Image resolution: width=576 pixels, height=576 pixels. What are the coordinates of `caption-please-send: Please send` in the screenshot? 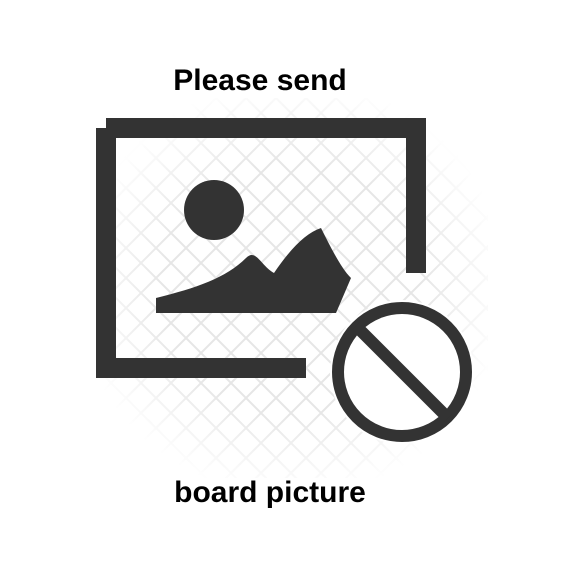 It's located at (260, 80).